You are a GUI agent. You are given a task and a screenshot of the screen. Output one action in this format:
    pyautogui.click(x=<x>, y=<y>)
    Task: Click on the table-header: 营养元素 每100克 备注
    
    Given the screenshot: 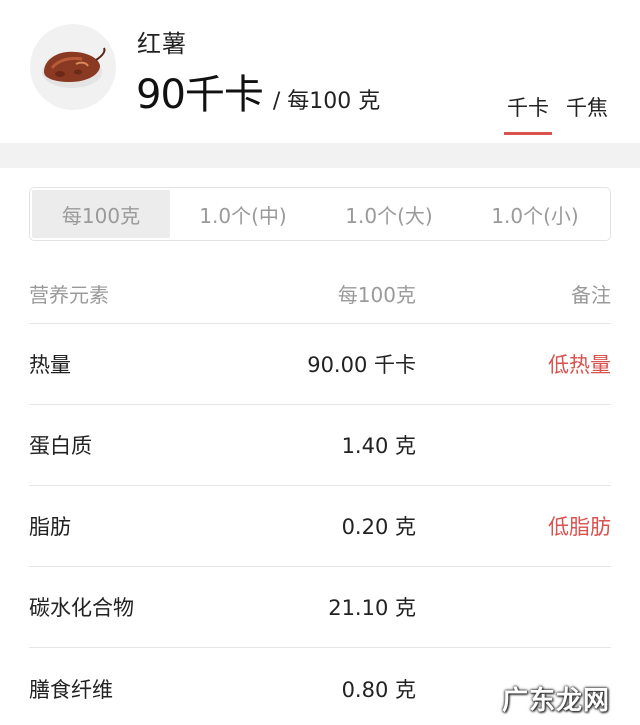 What is the action you would take?
    pyautogui.click(x=320, y=294)
    